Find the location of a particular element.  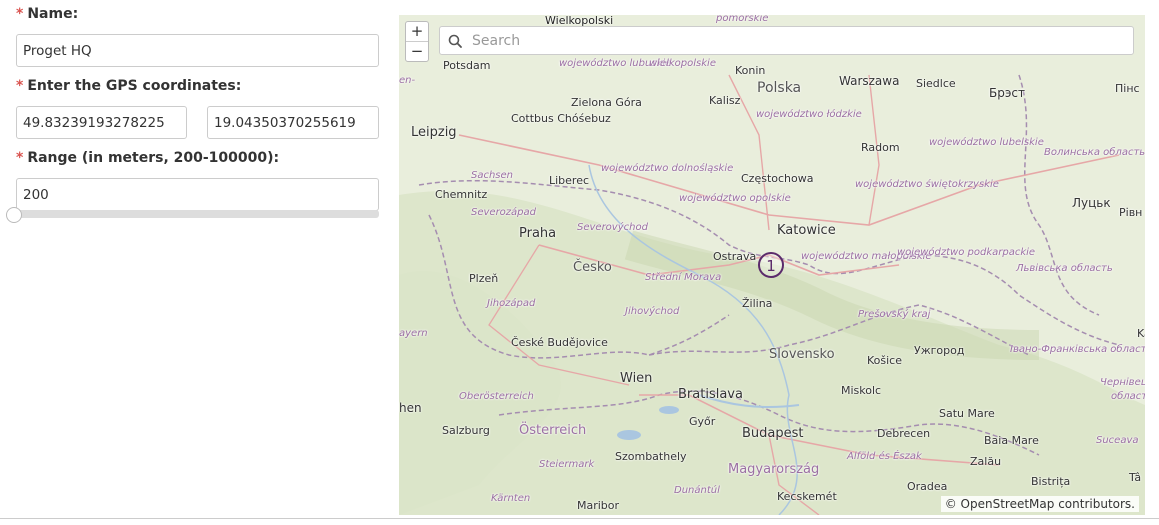

map-place-label: Győr is located at coordinates (702, 421).